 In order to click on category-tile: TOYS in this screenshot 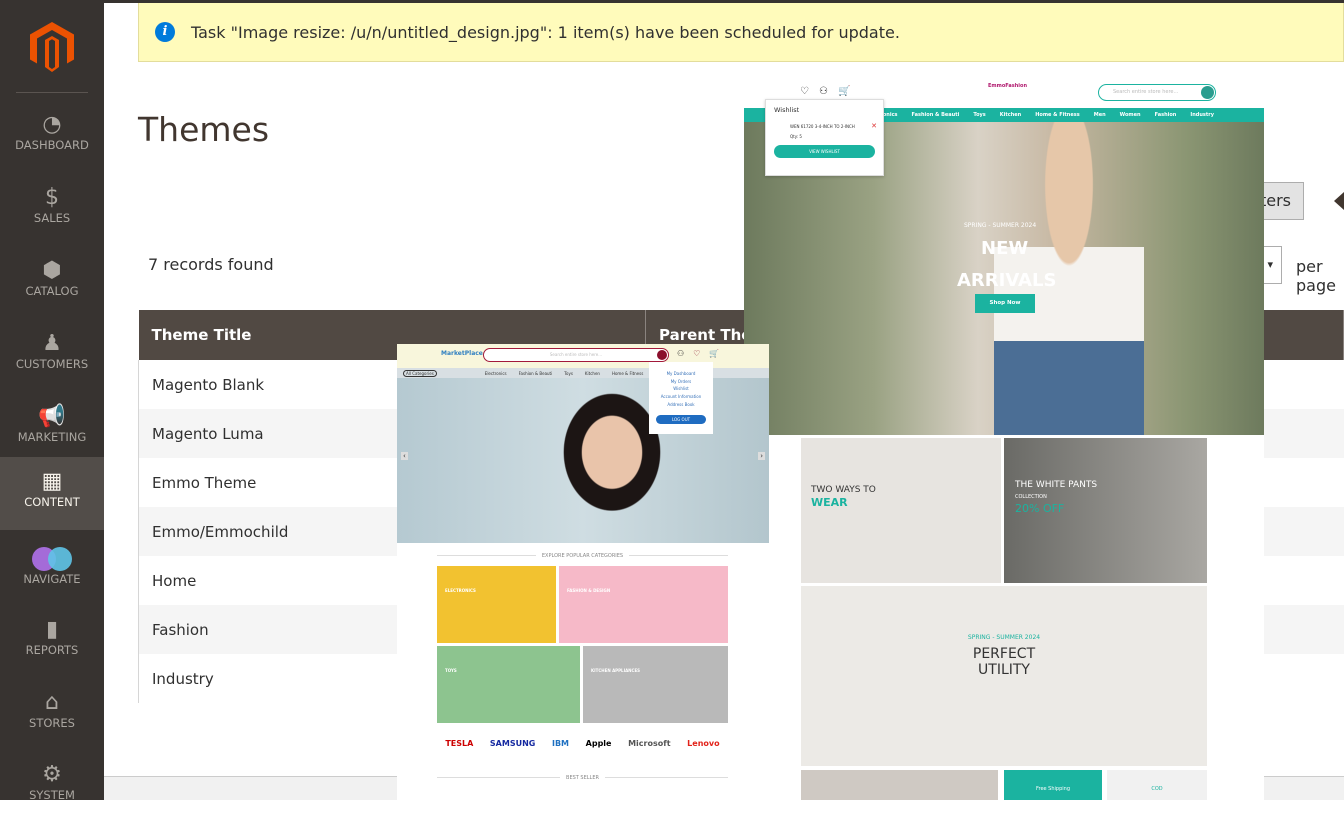, I will do `click(508, 684)`.